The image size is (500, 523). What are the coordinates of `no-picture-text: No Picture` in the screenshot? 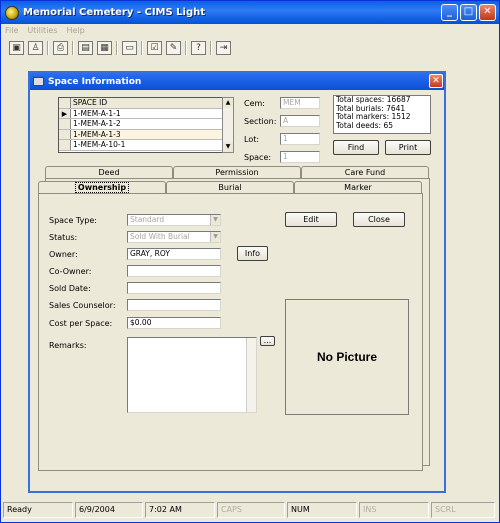 It's located at (346, 357).